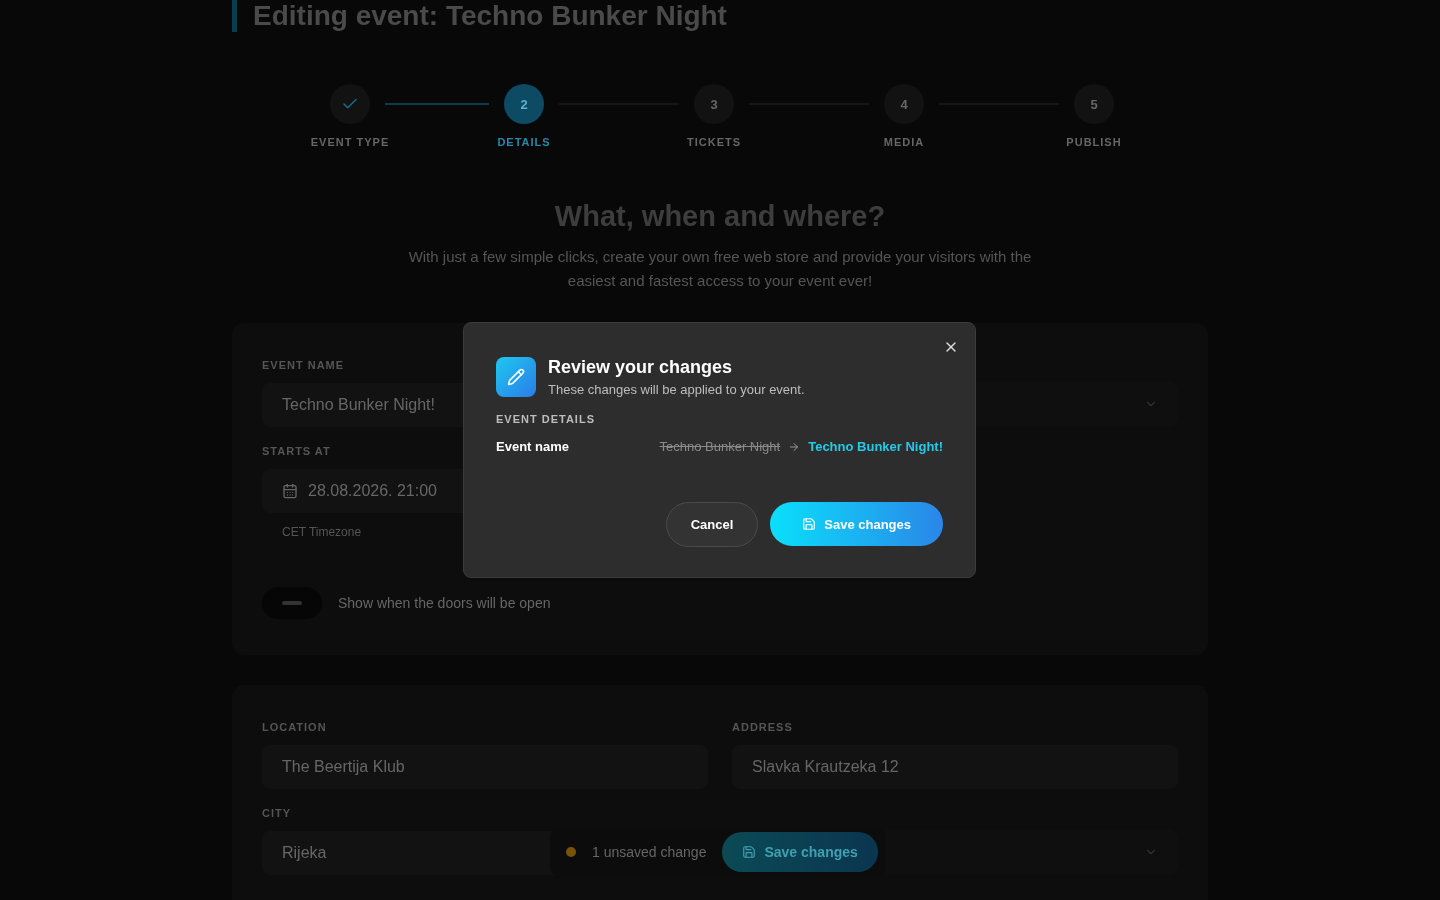 This screenshot has width=1440, height=900. I want to click on field-label: ADDRESS, so click(762, 727).